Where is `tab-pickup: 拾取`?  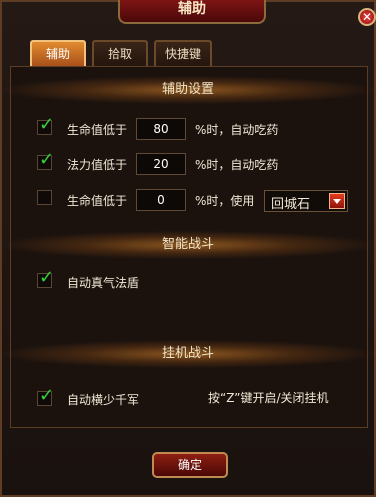 tab-pickup: 拾取 is located at coordinates (120, 53).